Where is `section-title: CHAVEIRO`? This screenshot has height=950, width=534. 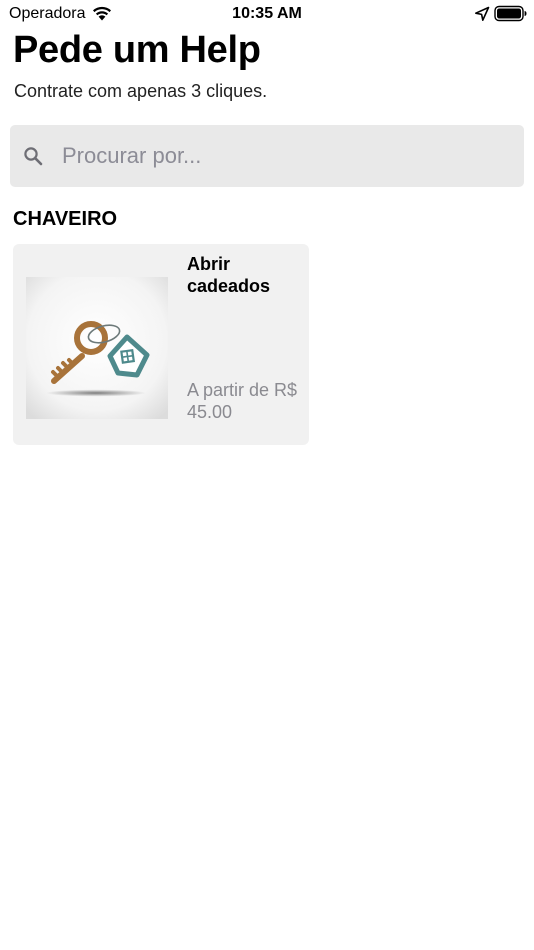 section-title: CHAVEIRO is located at coordinates (65, 219).